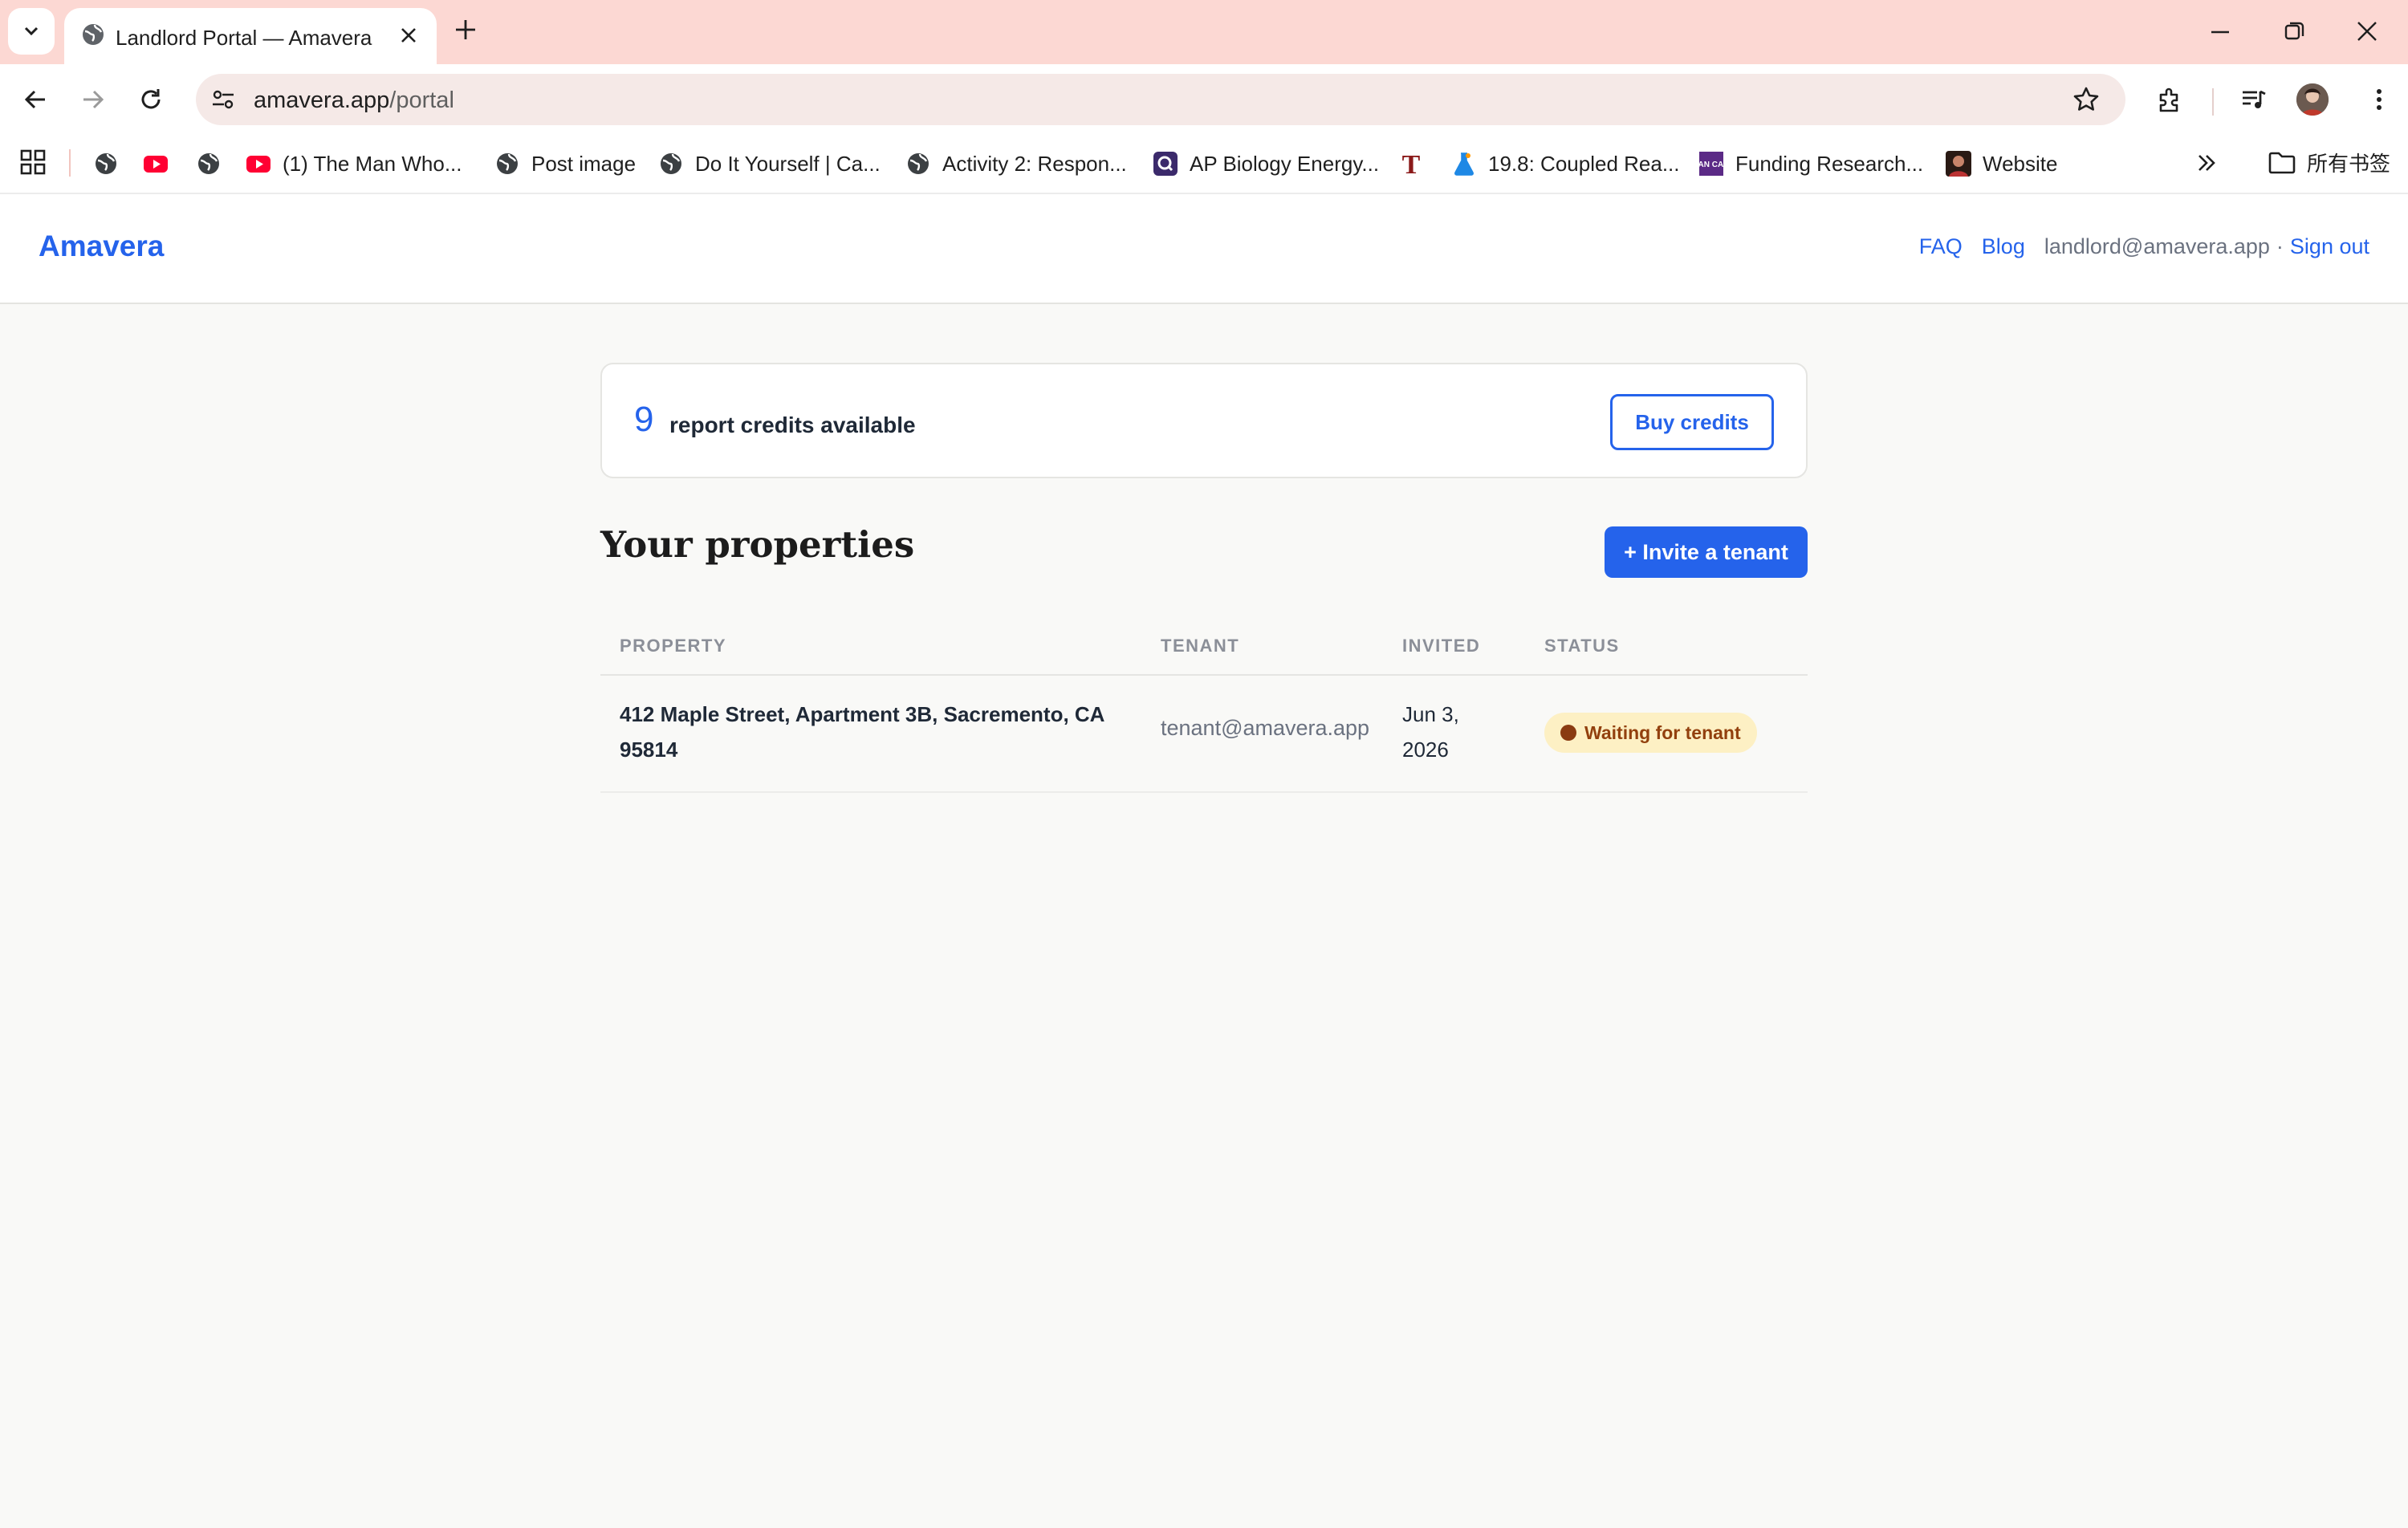  What do you see at coordinates (2086, 100) in the screenshot?
I see `bookmark-star-icon` at bounding box center [2086, 100].